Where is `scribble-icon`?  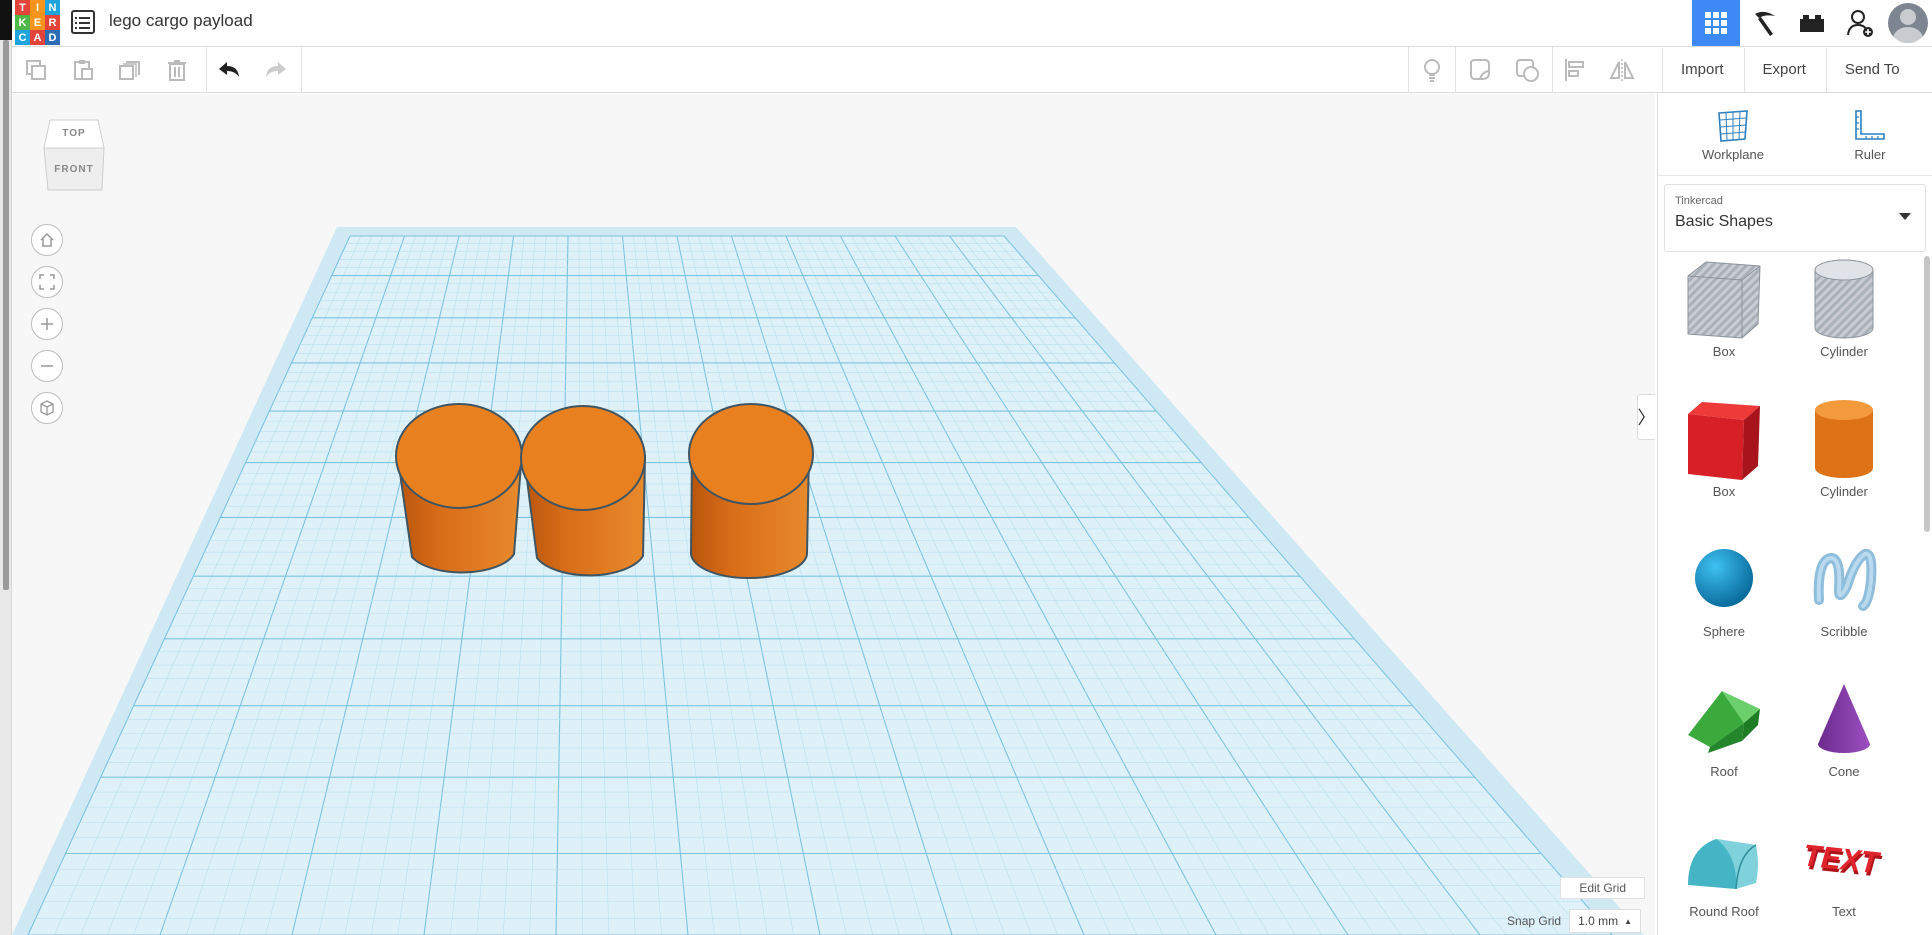
scribble-icon is located at coordinates (1844, 580).